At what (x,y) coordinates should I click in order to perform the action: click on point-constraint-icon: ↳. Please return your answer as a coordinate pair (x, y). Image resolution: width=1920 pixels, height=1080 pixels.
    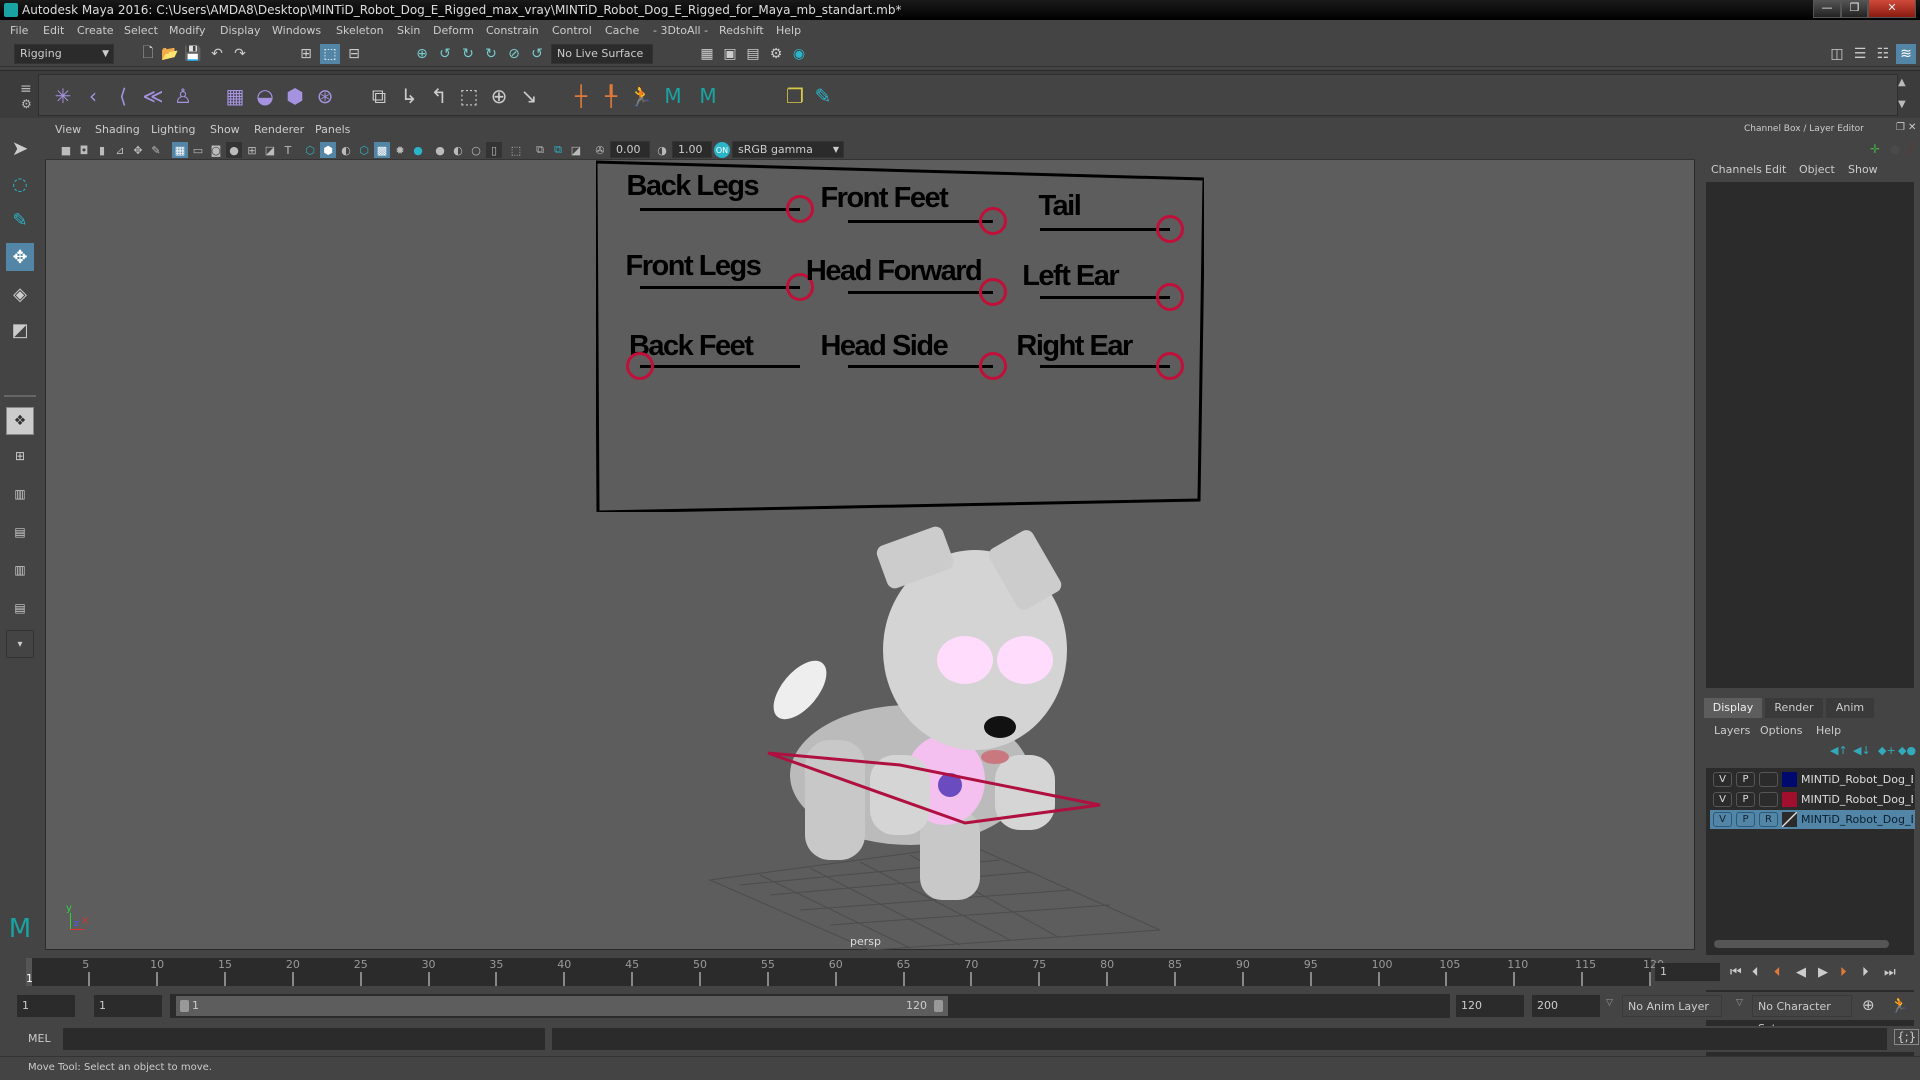
    Looking at the image, I should click on (409, 96).